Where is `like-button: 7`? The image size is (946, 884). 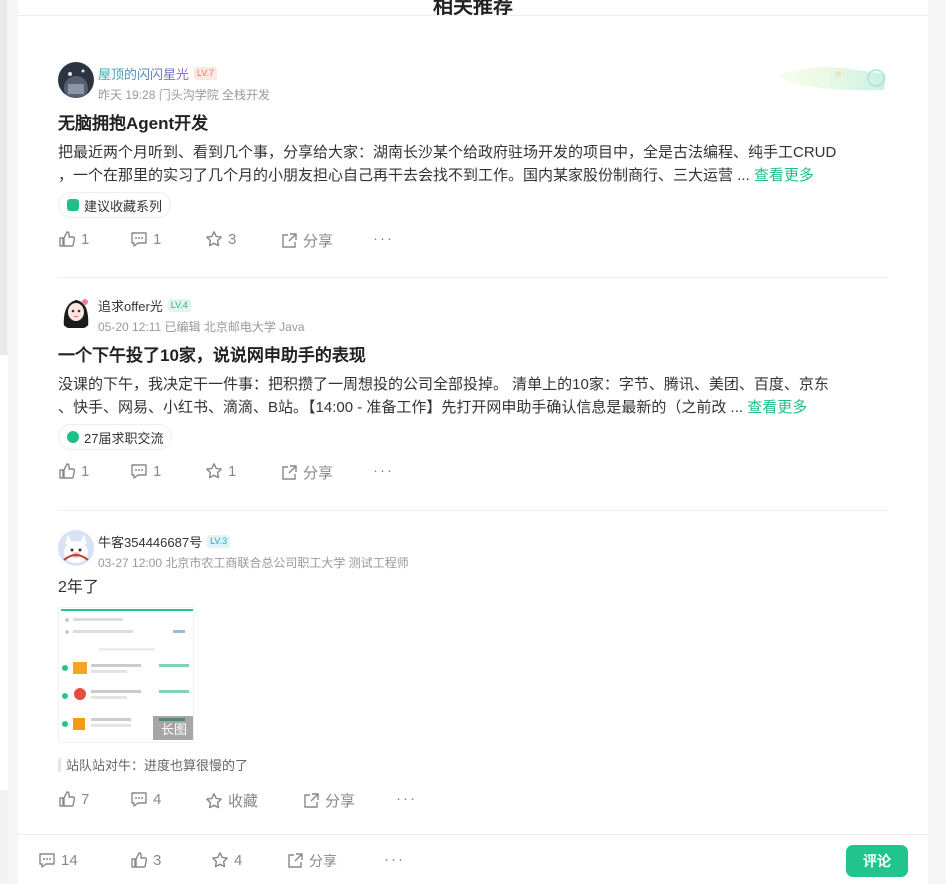
like-button: 7 is located at coordinates (73, 799).